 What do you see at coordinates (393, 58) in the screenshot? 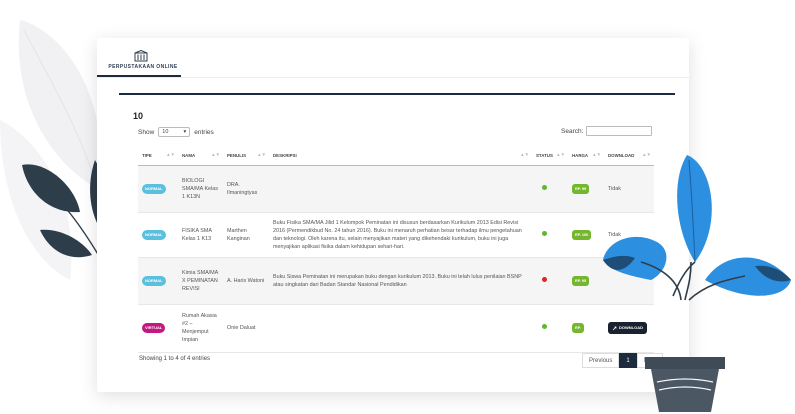
I see `tab-bar: PERPUSTAKAAN ONLINE` at bounding box center [393, 58].